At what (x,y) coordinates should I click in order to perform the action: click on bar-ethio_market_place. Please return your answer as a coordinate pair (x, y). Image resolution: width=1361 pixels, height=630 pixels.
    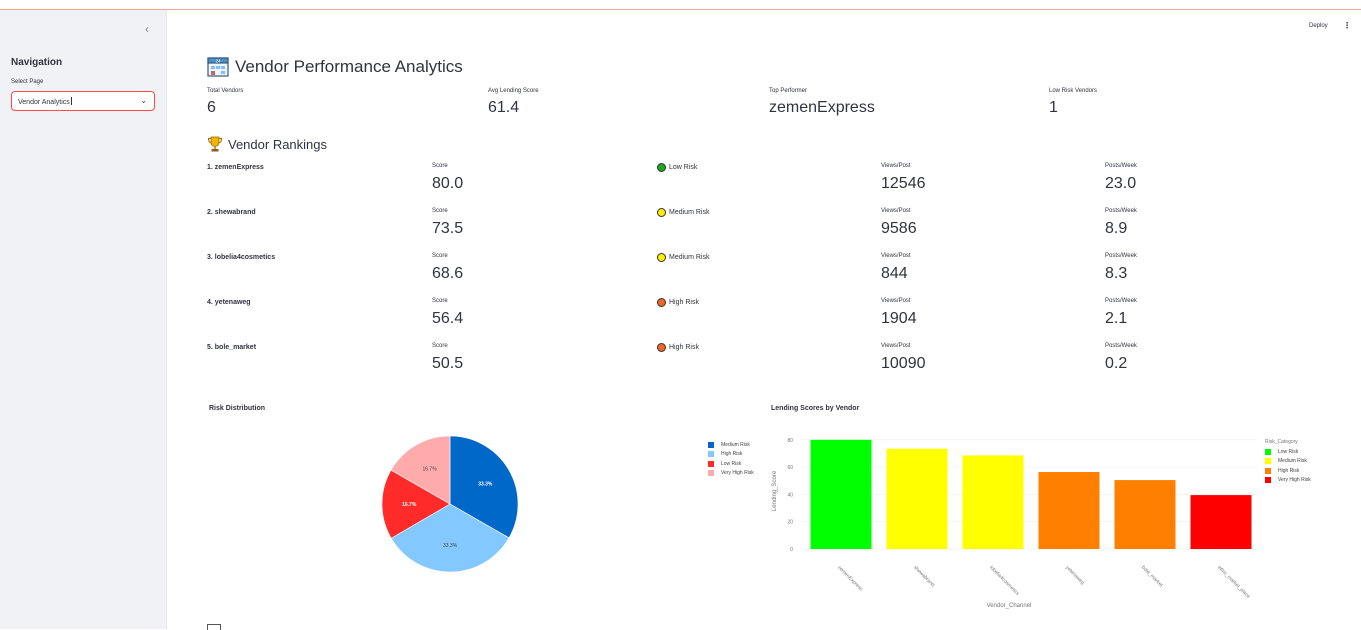
    Looking at the image, I should click on (1221, 522).